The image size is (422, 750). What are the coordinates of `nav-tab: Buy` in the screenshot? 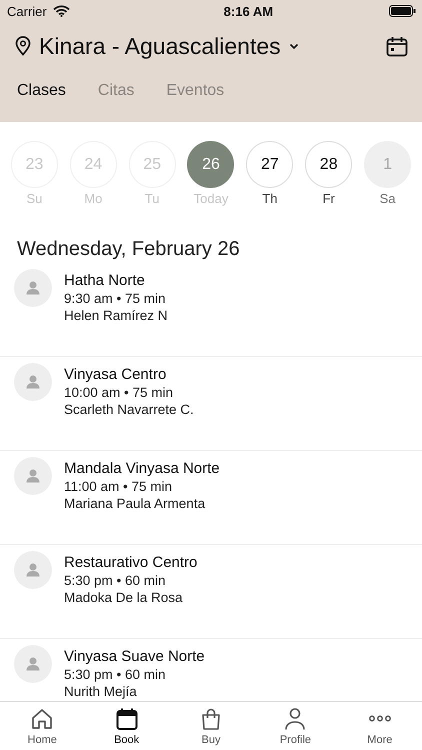 It's located at (211, 726).